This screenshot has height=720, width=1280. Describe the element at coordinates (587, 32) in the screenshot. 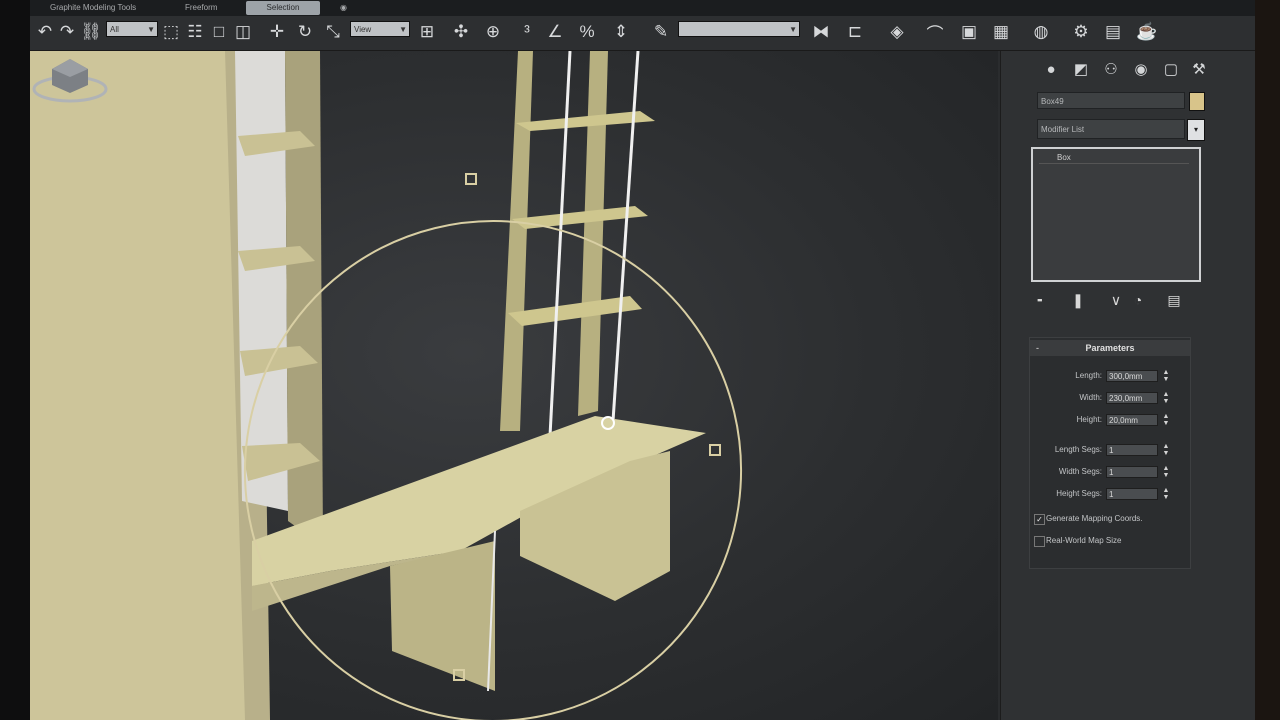

I see `percent-snap-icon: %` at that location.